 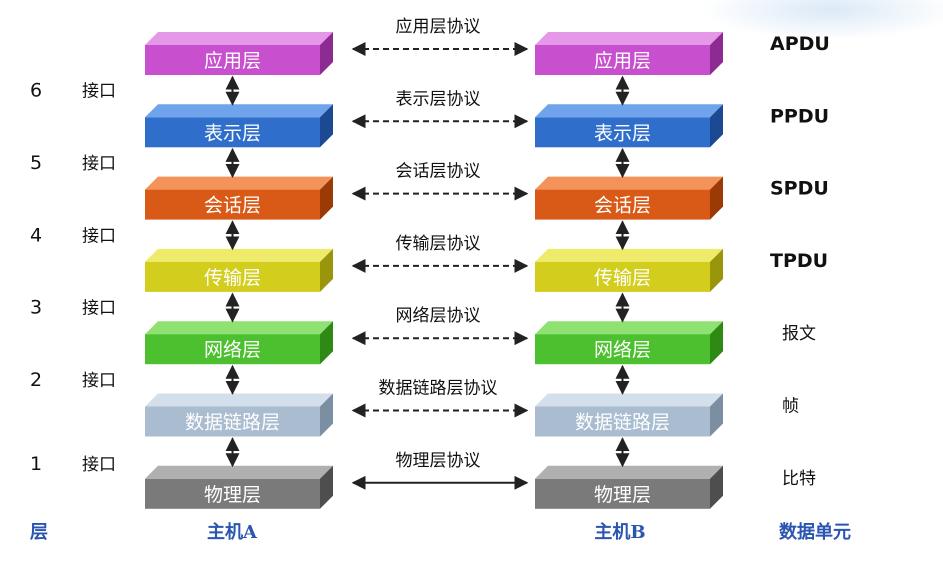 I want to click on pdu-label: SPDU, so click(x=799, y=189).